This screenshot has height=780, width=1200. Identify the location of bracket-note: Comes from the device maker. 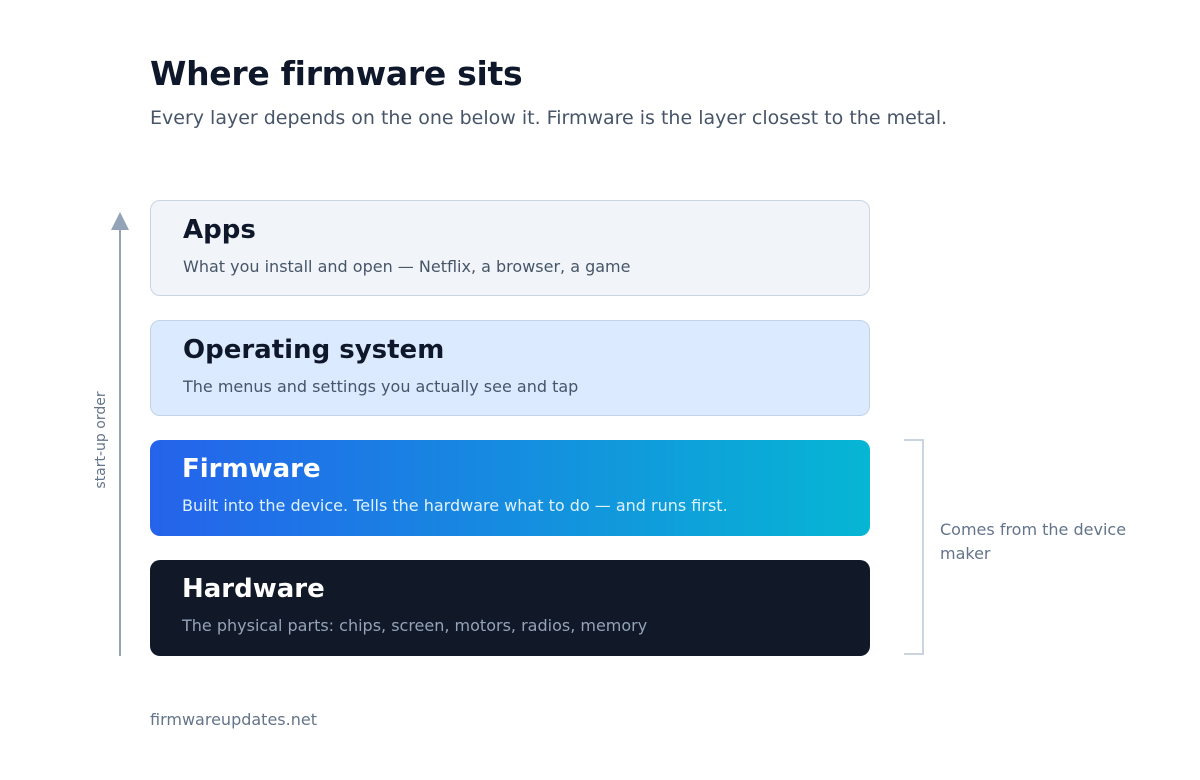
(1033, 541).